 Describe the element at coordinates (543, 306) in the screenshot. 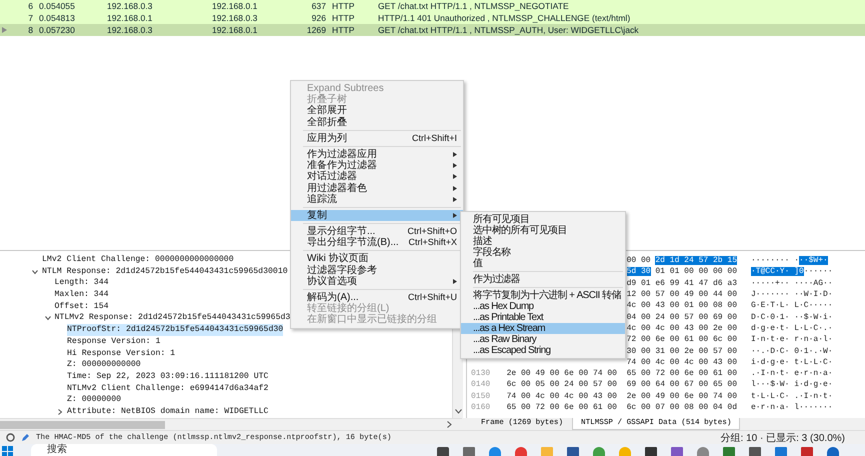

I see `menu-item: ...as Hex Dump` at that location.